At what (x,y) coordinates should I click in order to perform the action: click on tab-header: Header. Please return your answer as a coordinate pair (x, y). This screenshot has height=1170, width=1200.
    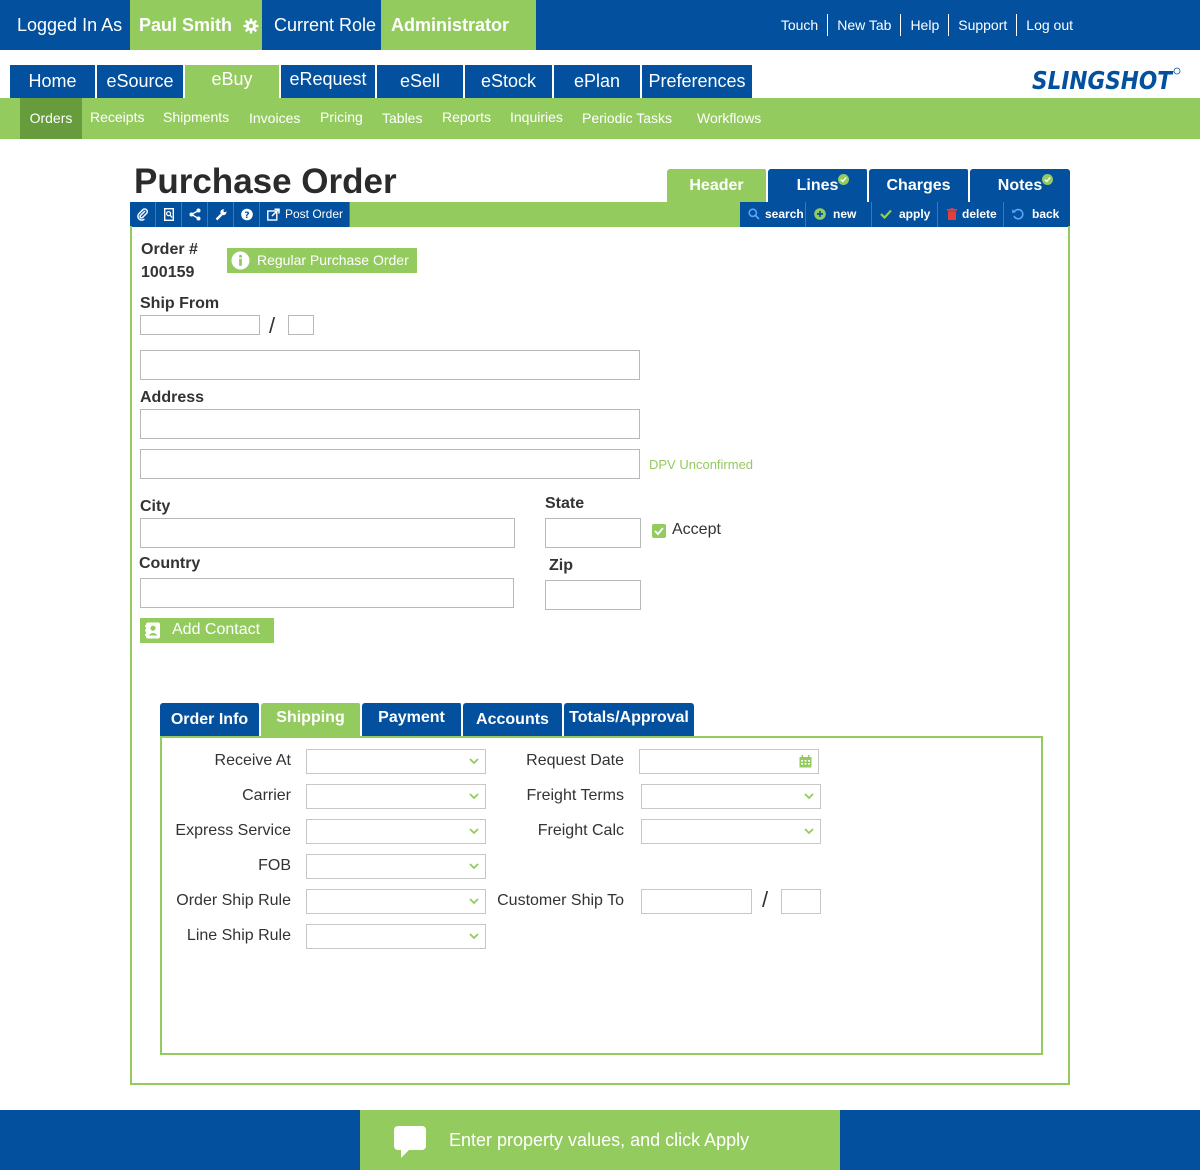
    Looking at the image, I should click on (717, 185).